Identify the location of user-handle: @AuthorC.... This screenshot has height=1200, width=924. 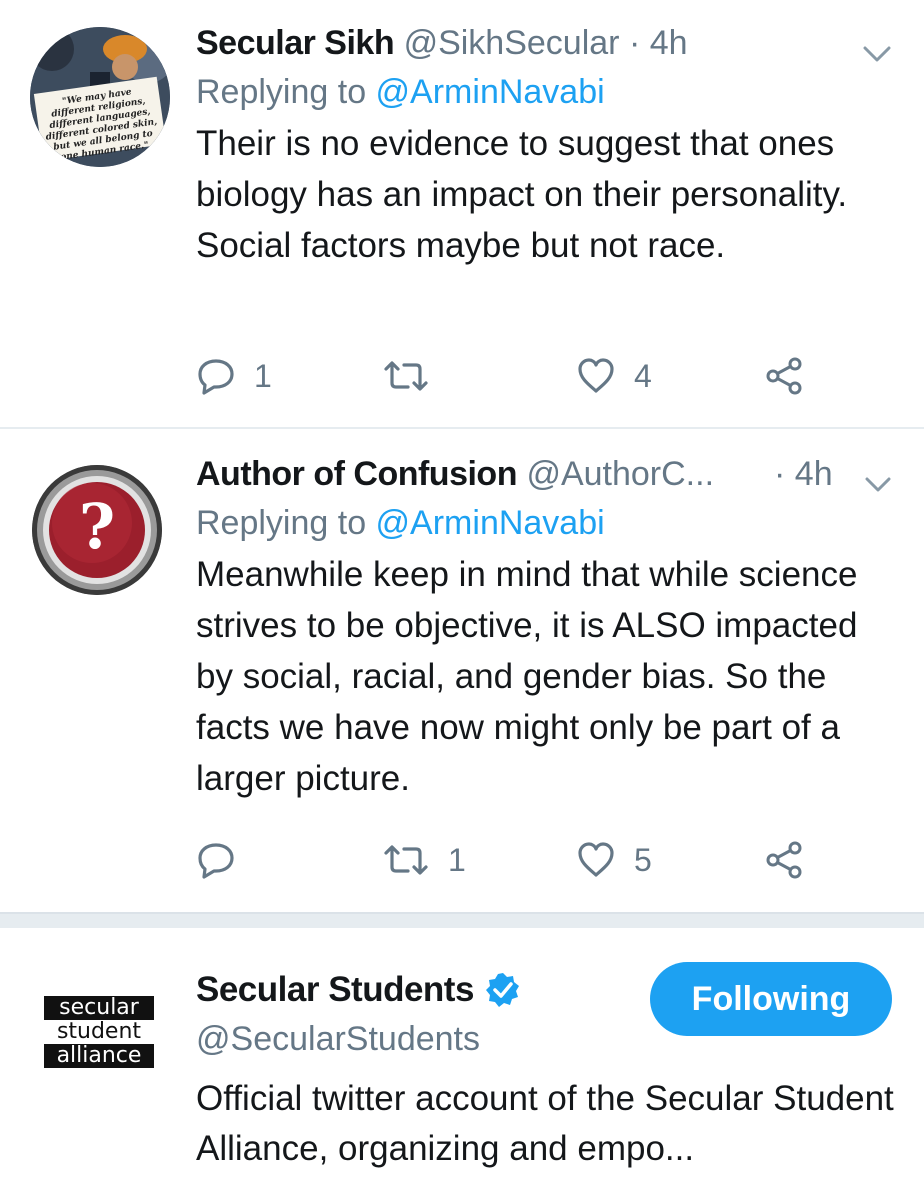
(620, 474).